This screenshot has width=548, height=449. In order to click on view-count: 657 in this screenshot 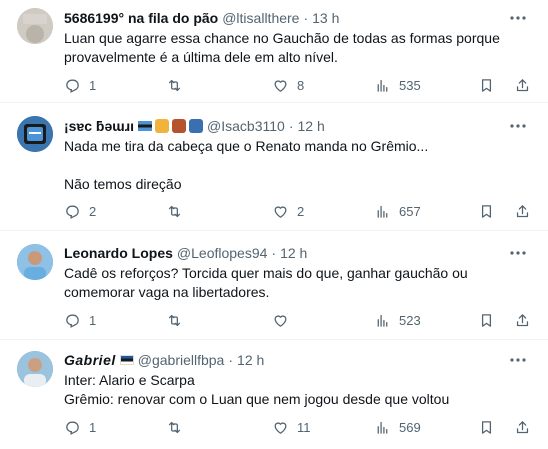, I will do `click(410, 211)`.